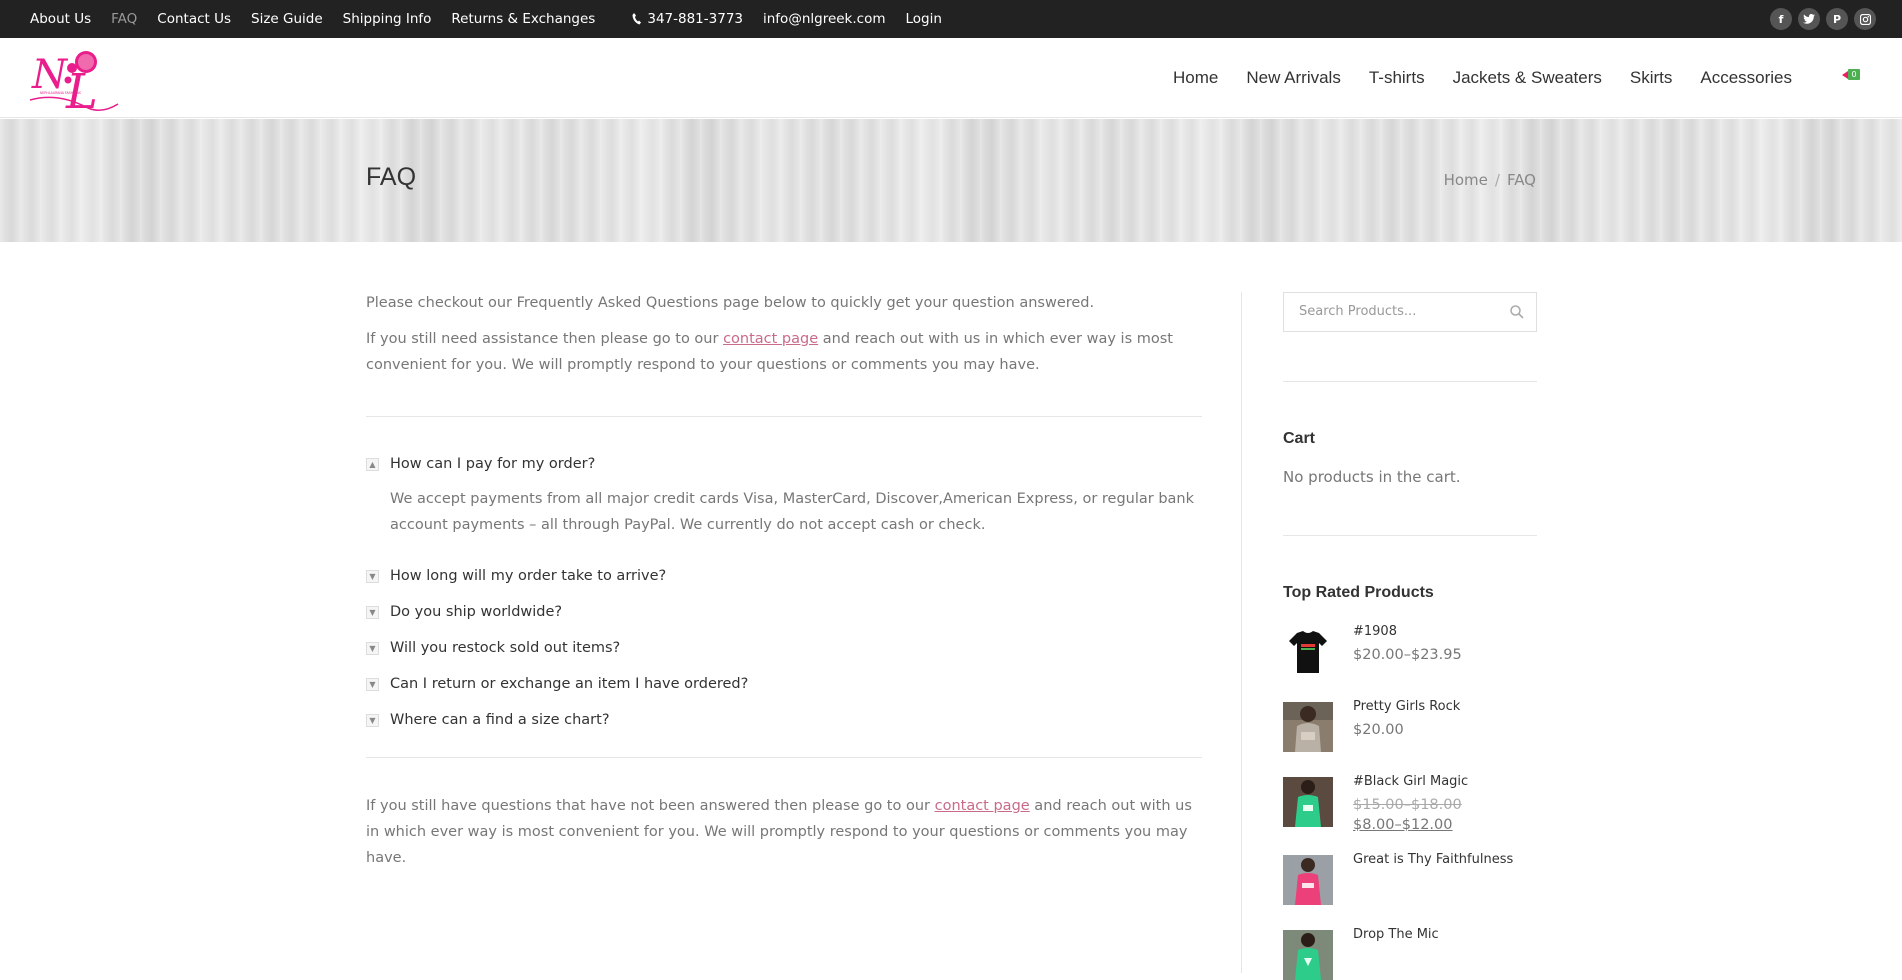  Describe the element at coordinates (1865, 19) in the screenshot. I see `instagram-icon` at that location.